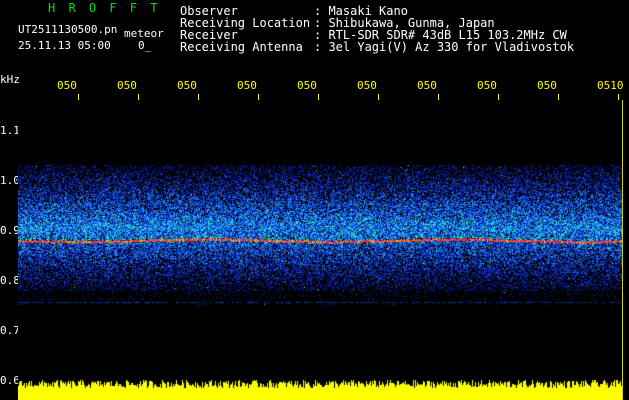 The width and height of the screenshot is (629, 400). I want to click on y-tick: 0.6, so click(10, 380).